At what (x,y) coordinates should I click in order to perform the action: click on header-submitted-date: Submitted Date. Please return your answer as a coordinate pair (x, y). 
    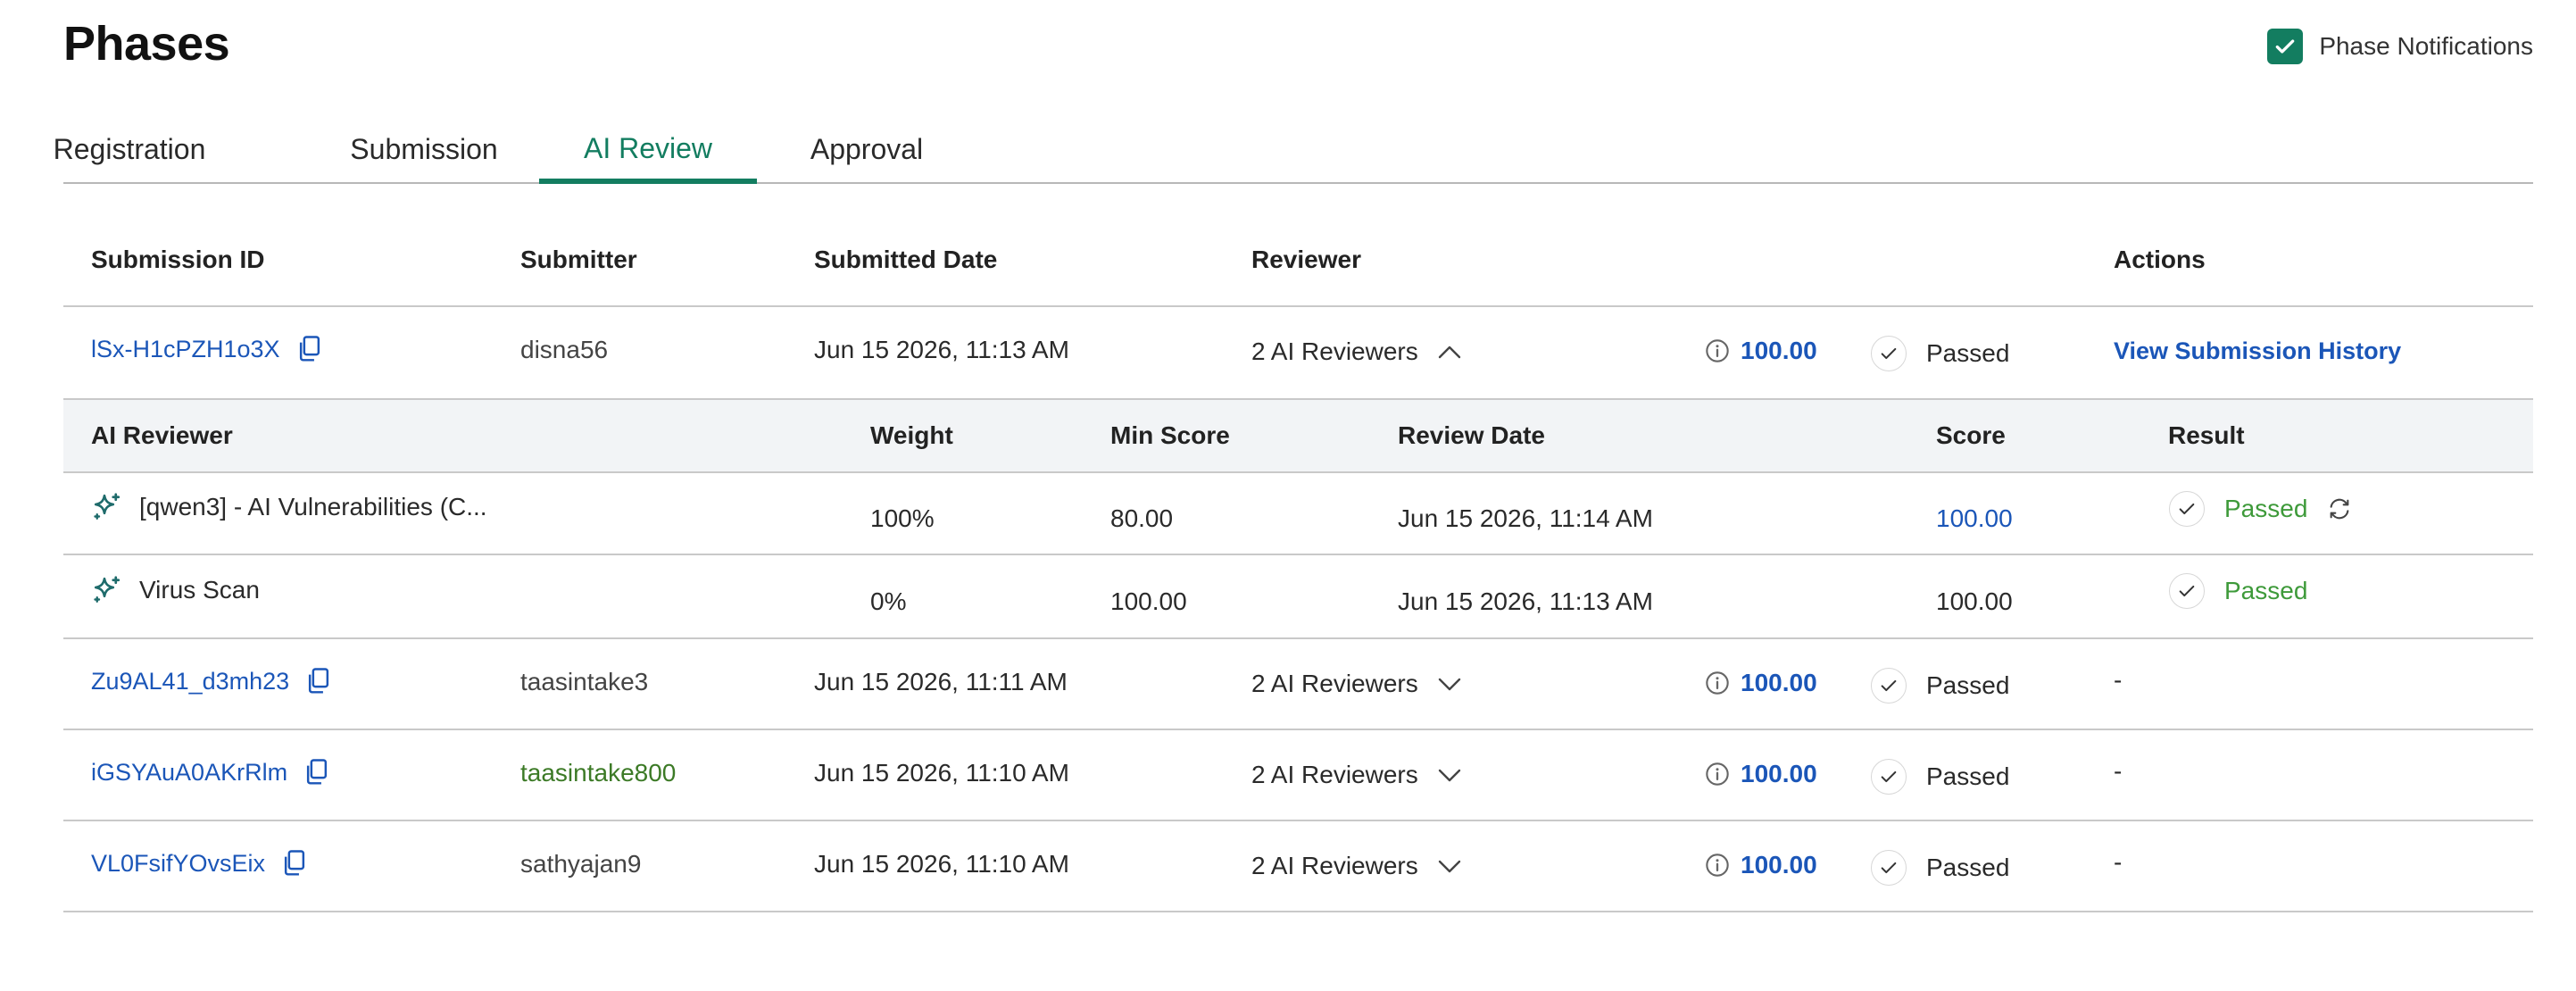
    Looking at the image, I should click on (906, 259).